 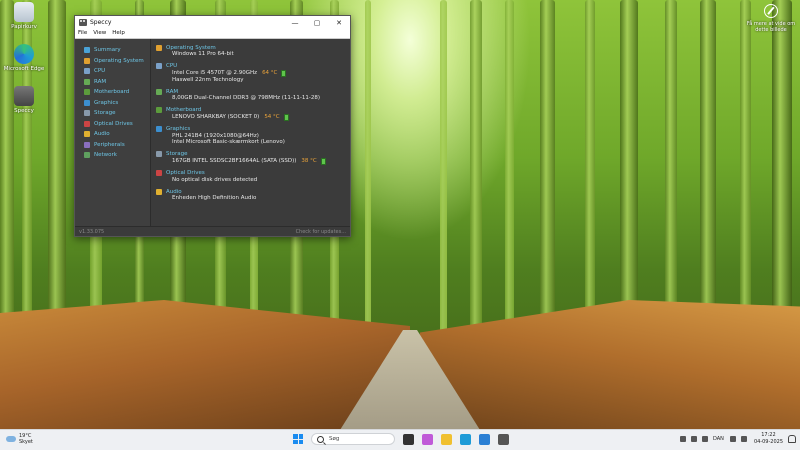 What do you see at coordinates (112, 50) in the screenshot?
I see `sidebar-item-summary: Summary` at bounding box center [112, 50].